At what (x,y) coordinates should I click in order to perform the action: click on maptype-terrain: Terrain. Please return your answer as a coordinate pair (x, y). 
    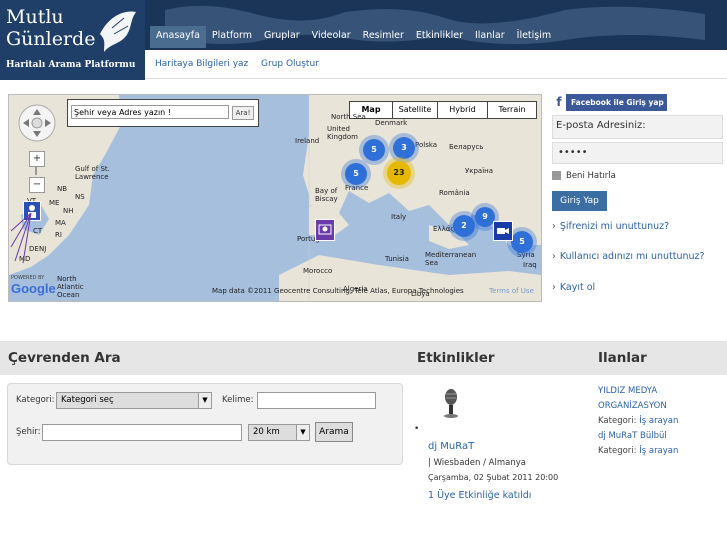
    Looking at the image, I should click on (512, 110).